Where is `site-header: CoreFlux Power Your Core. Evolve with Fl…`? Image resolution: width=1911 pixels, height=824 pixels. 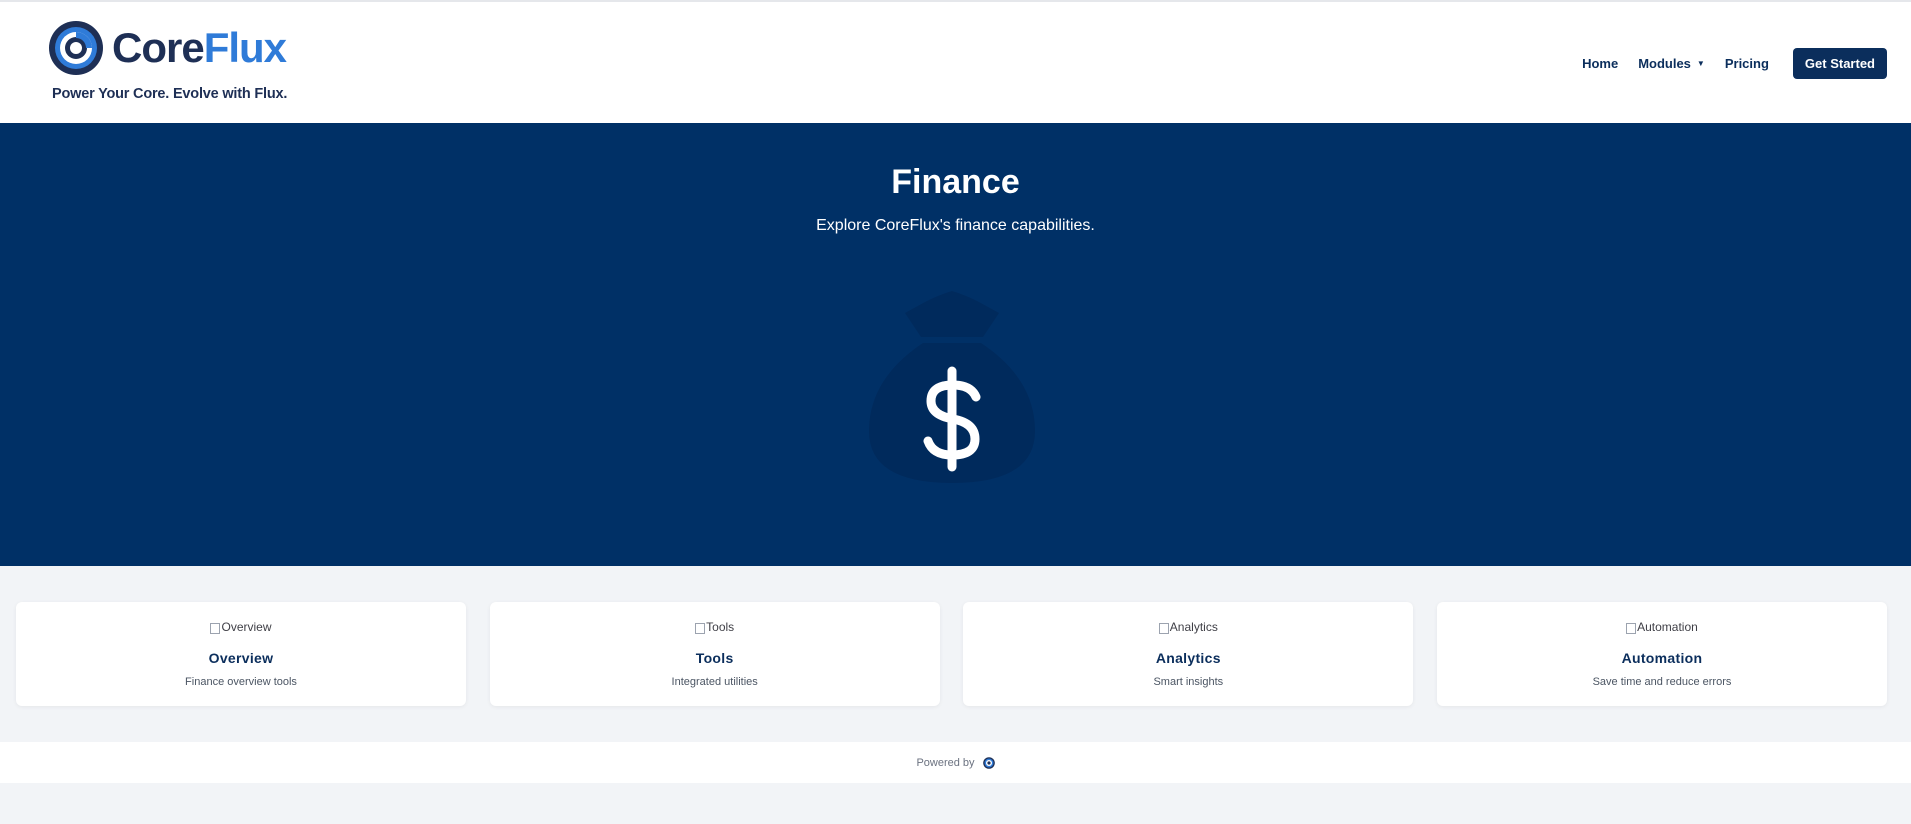 site-header: CoreFlux Power Your Core. Evolve with Fl… is located at coordinates (955, 62).